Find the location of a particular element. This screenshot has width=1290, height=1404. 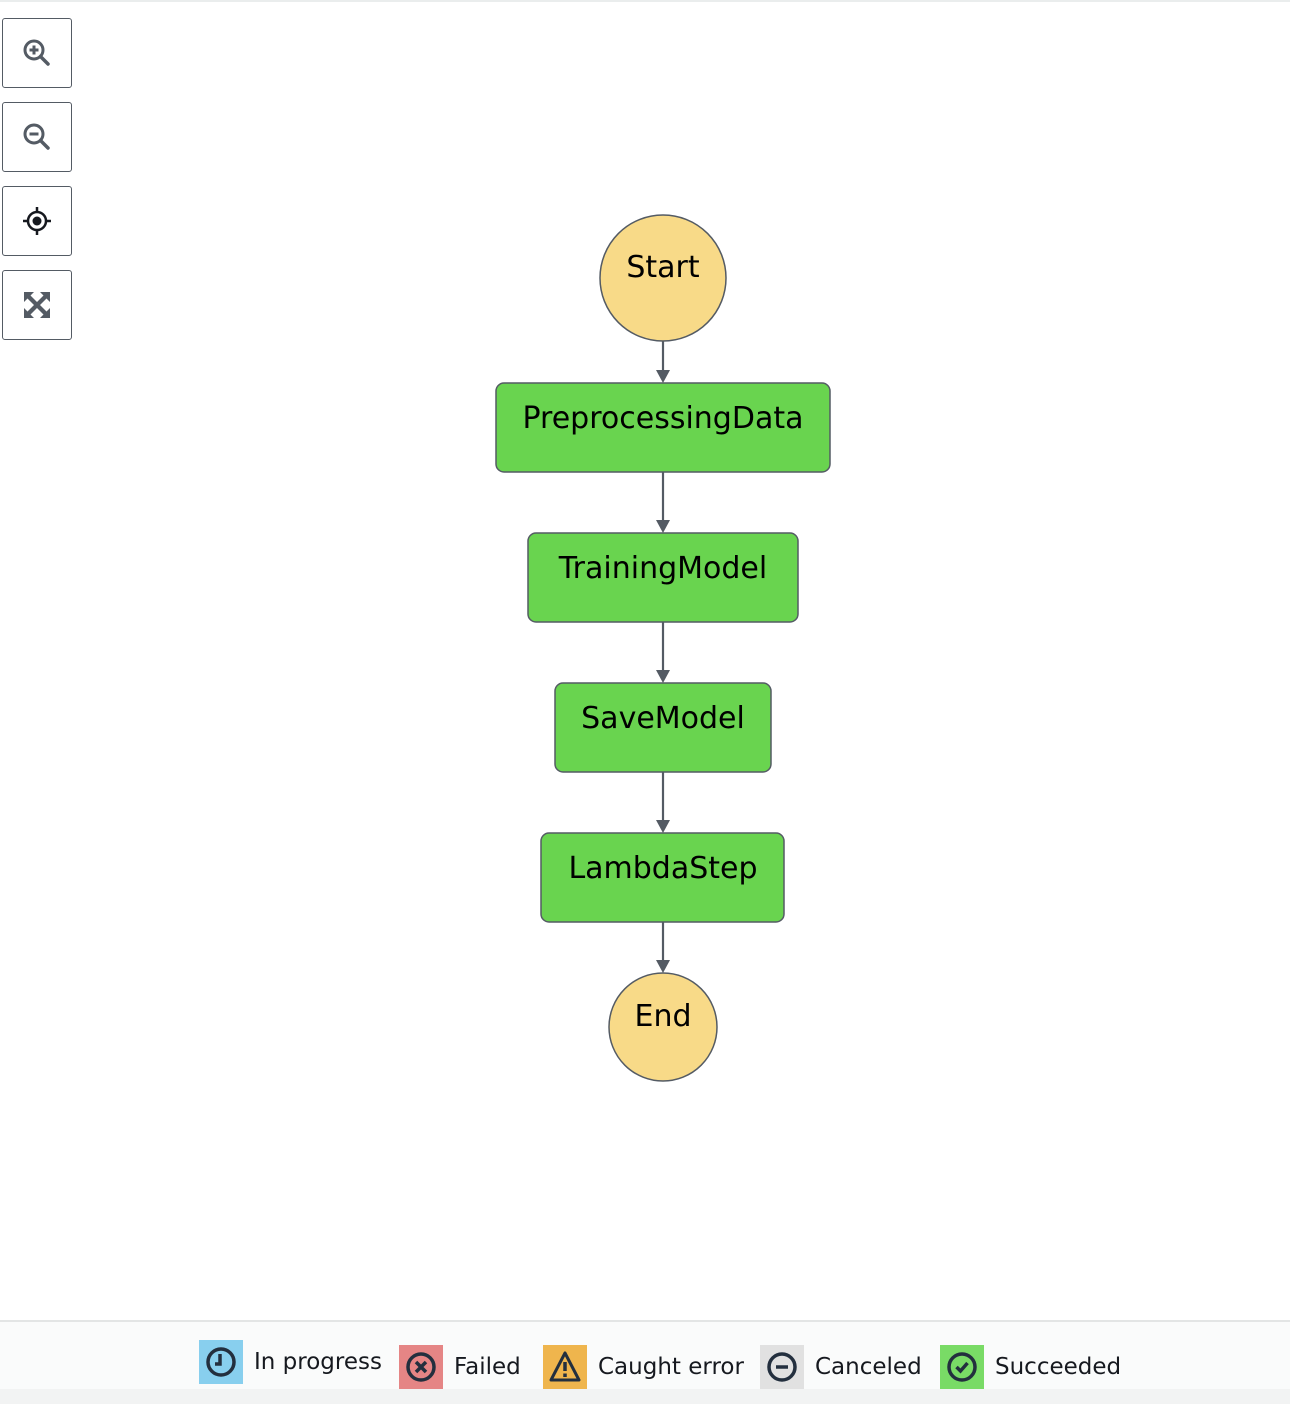

caught-error-swatch is located at coordinates (565, 1367).